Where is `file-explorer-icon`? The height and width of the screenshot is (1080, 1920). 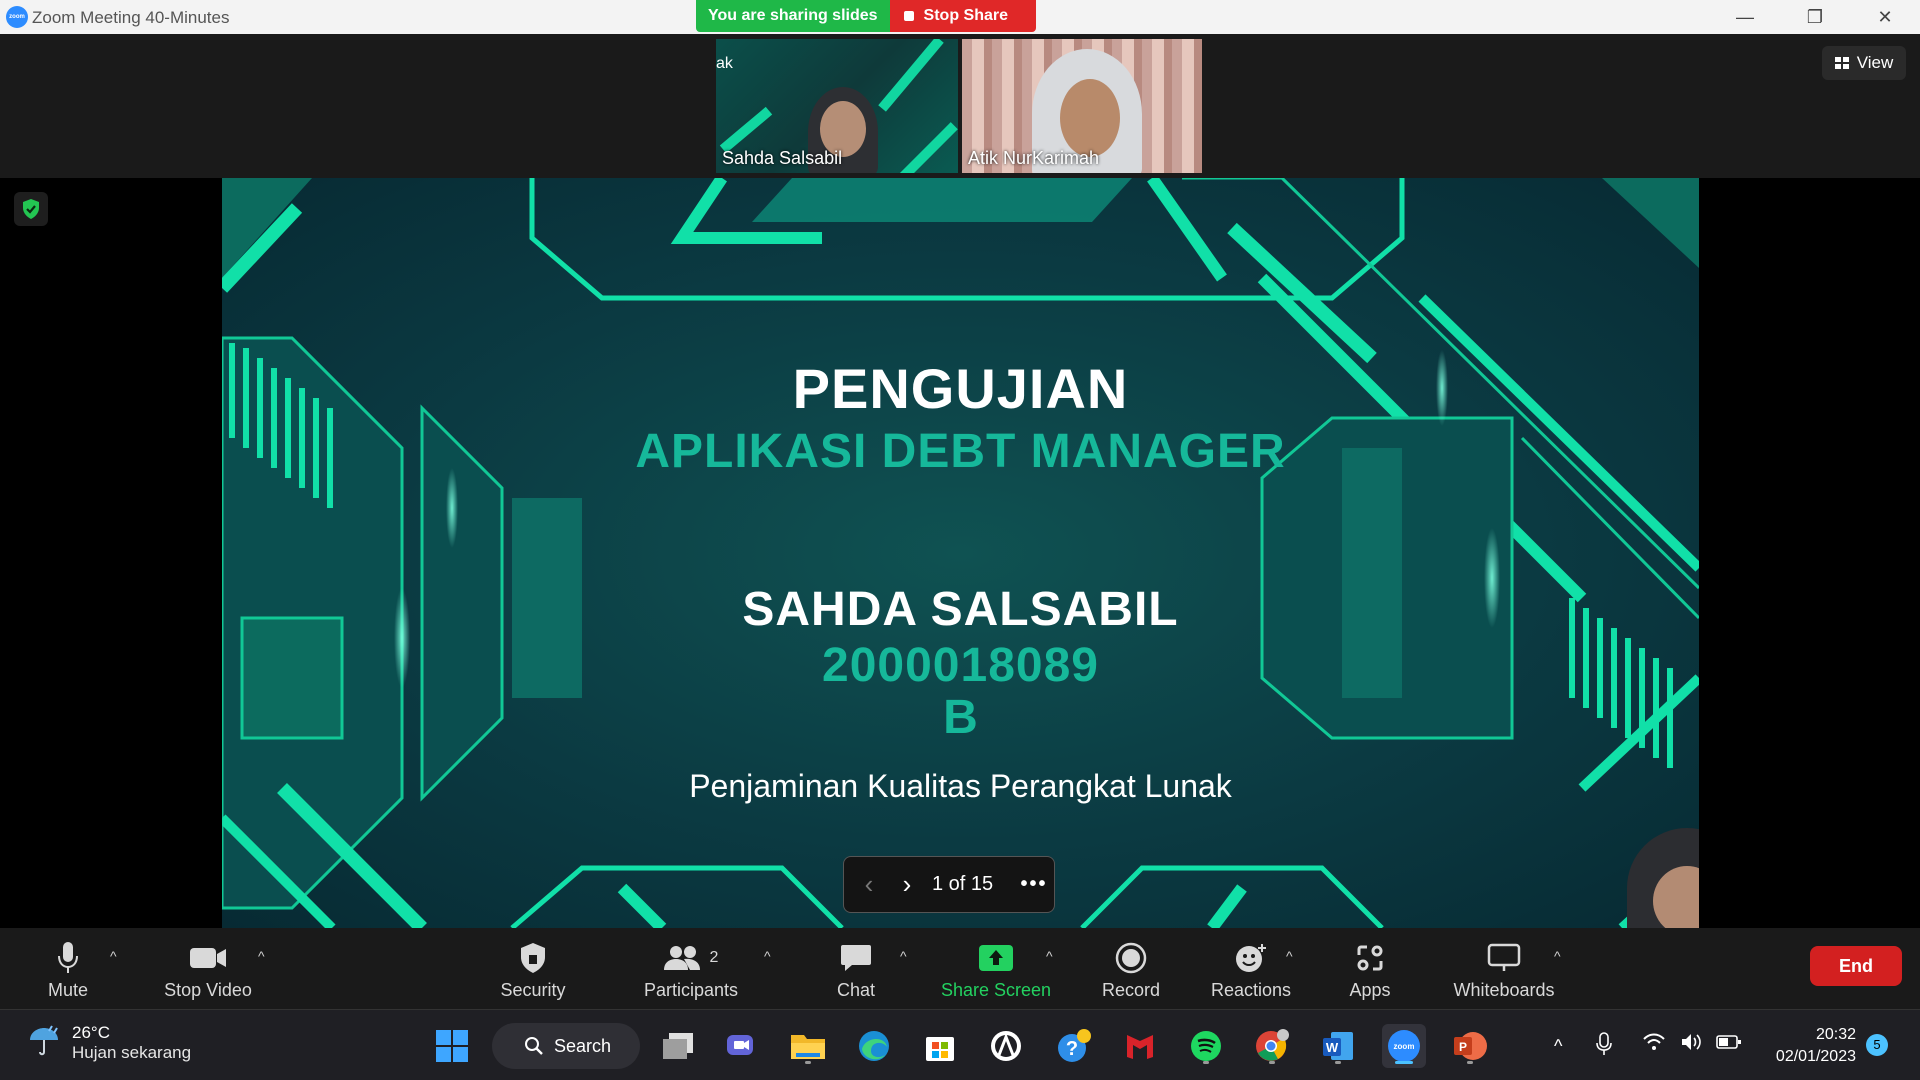 file-explorer-icon is located at coordinates (808, 1046).